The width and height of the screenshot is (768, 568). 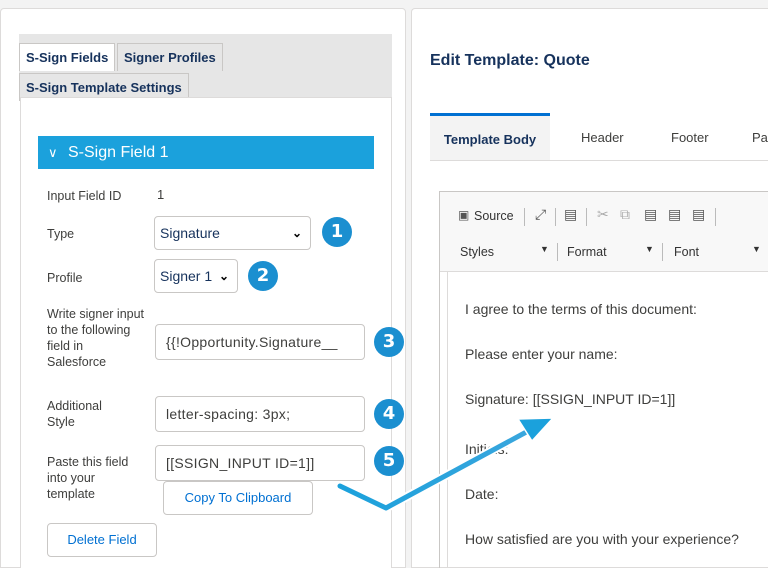 I want to click on tab-header: Header, so click(x=602, y=136).